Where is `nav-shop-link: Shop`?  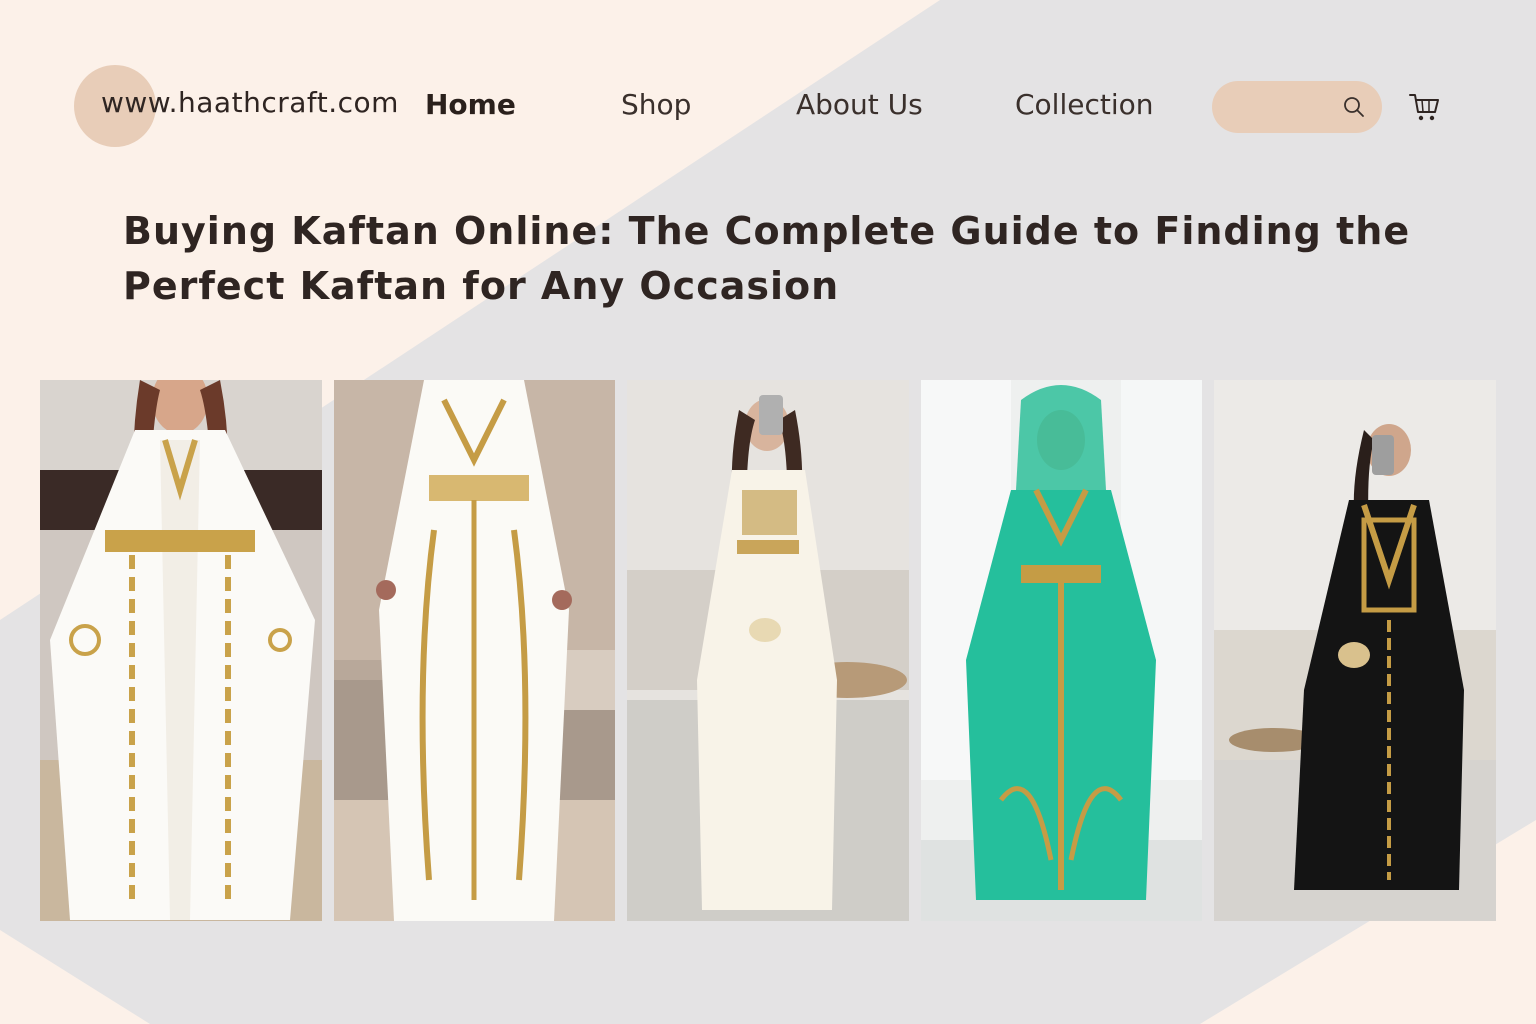 nav-shop-link: Shop is located at coordinates (656, 104).